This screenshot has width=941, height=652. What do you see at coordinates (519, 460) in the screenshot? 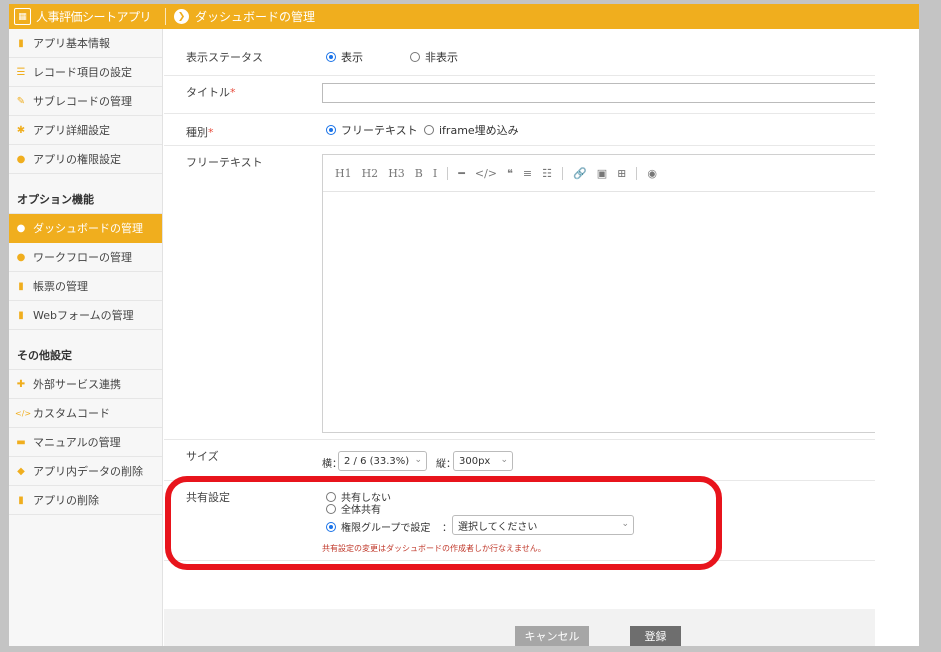
I see `row-size: サイズ 横： 2 / 6 (33.3%) ⌄ 縦： 300px ⌄` at bounding box center [519, 460].